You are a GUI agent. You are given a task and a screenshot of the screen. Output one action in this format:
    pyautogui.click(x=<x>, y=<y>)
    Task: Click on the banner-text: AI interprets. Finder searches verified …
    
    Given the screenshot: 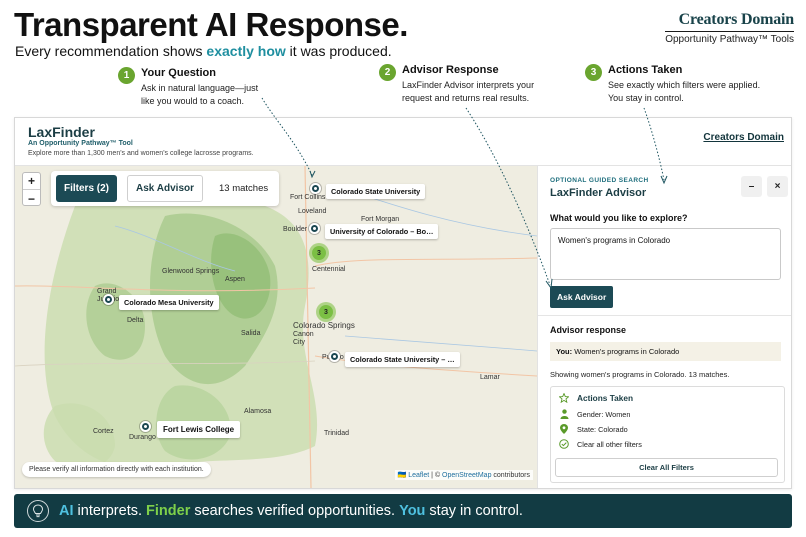 What is the action you would take?
    pyautogui.click(x=291, y=511)
    